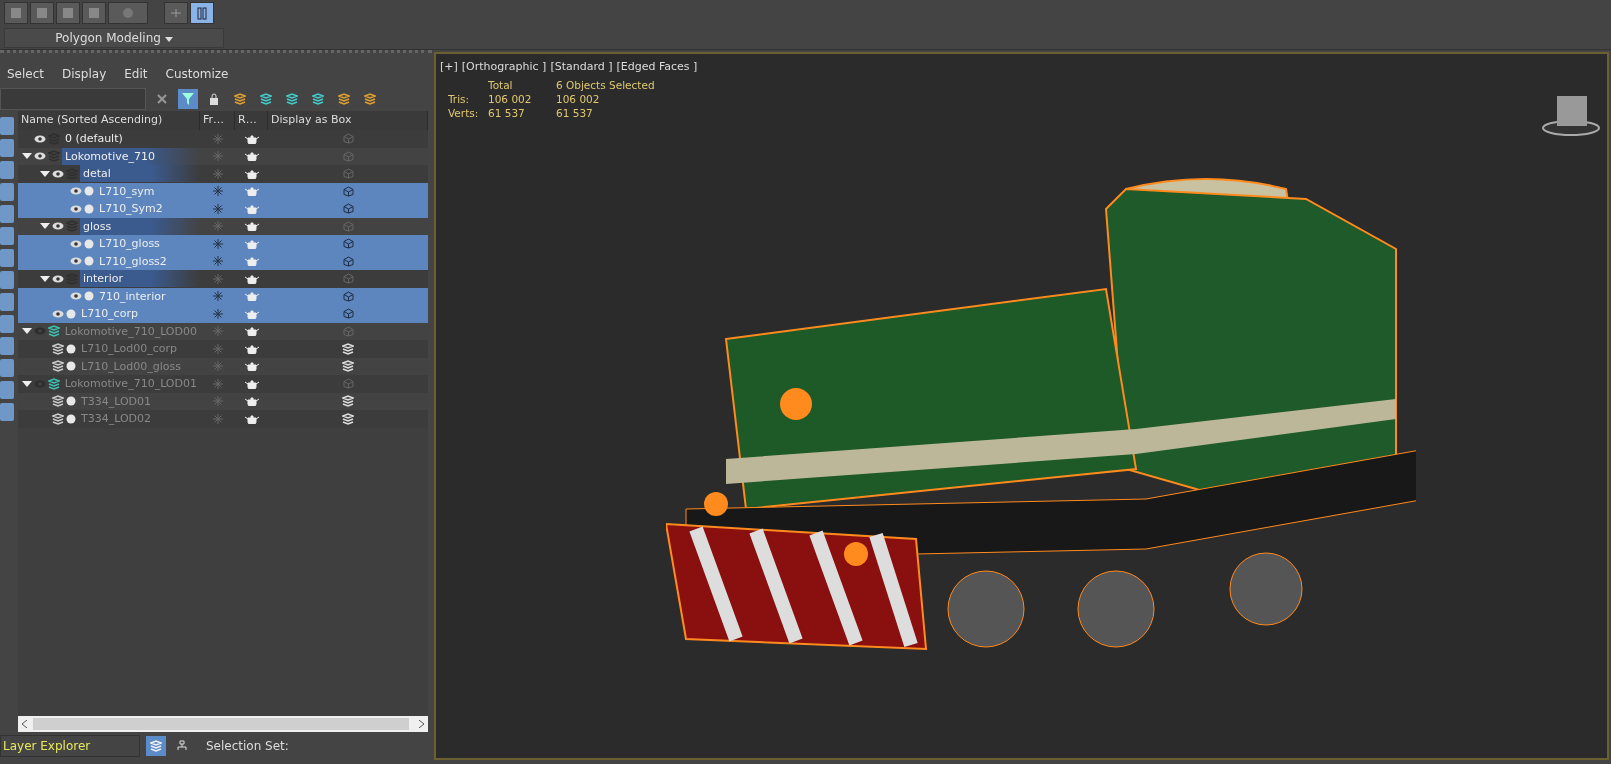 This screenshot has height=764, width=1611. I want to click on menu-item: Select, so click(26, 74).